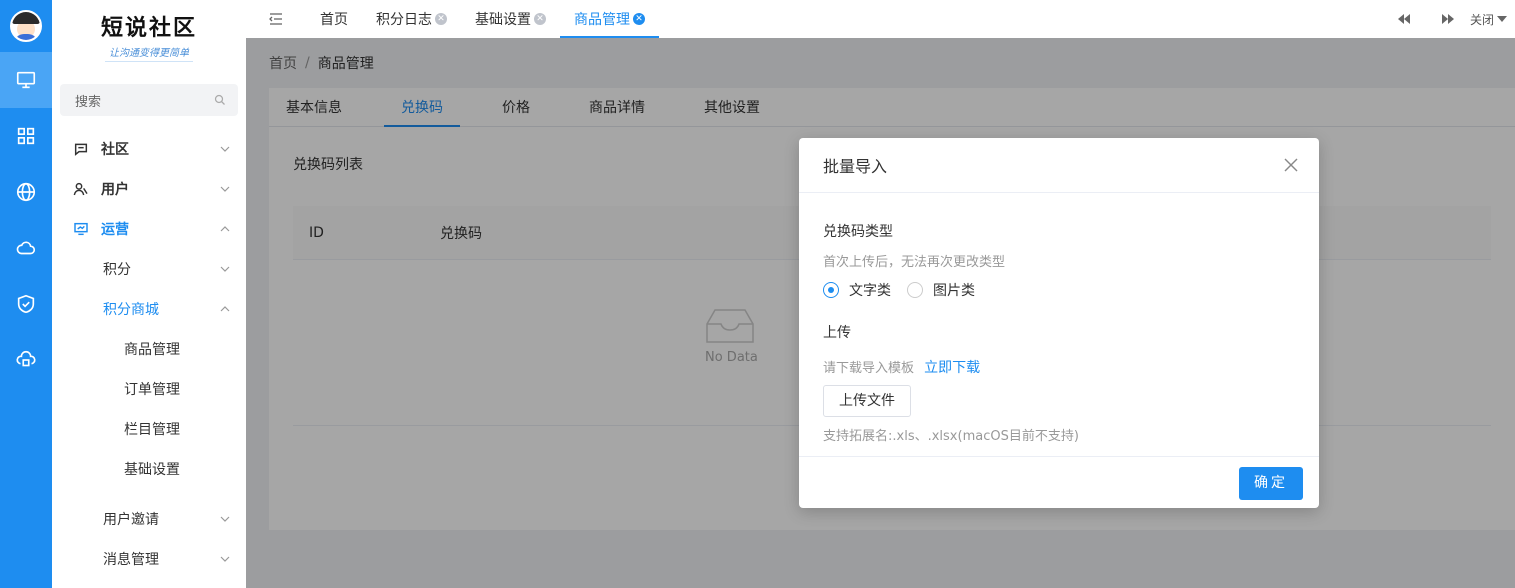  Describe the element at coordinates (81, 189) in the screenshot. I see `users-icon` at that location.